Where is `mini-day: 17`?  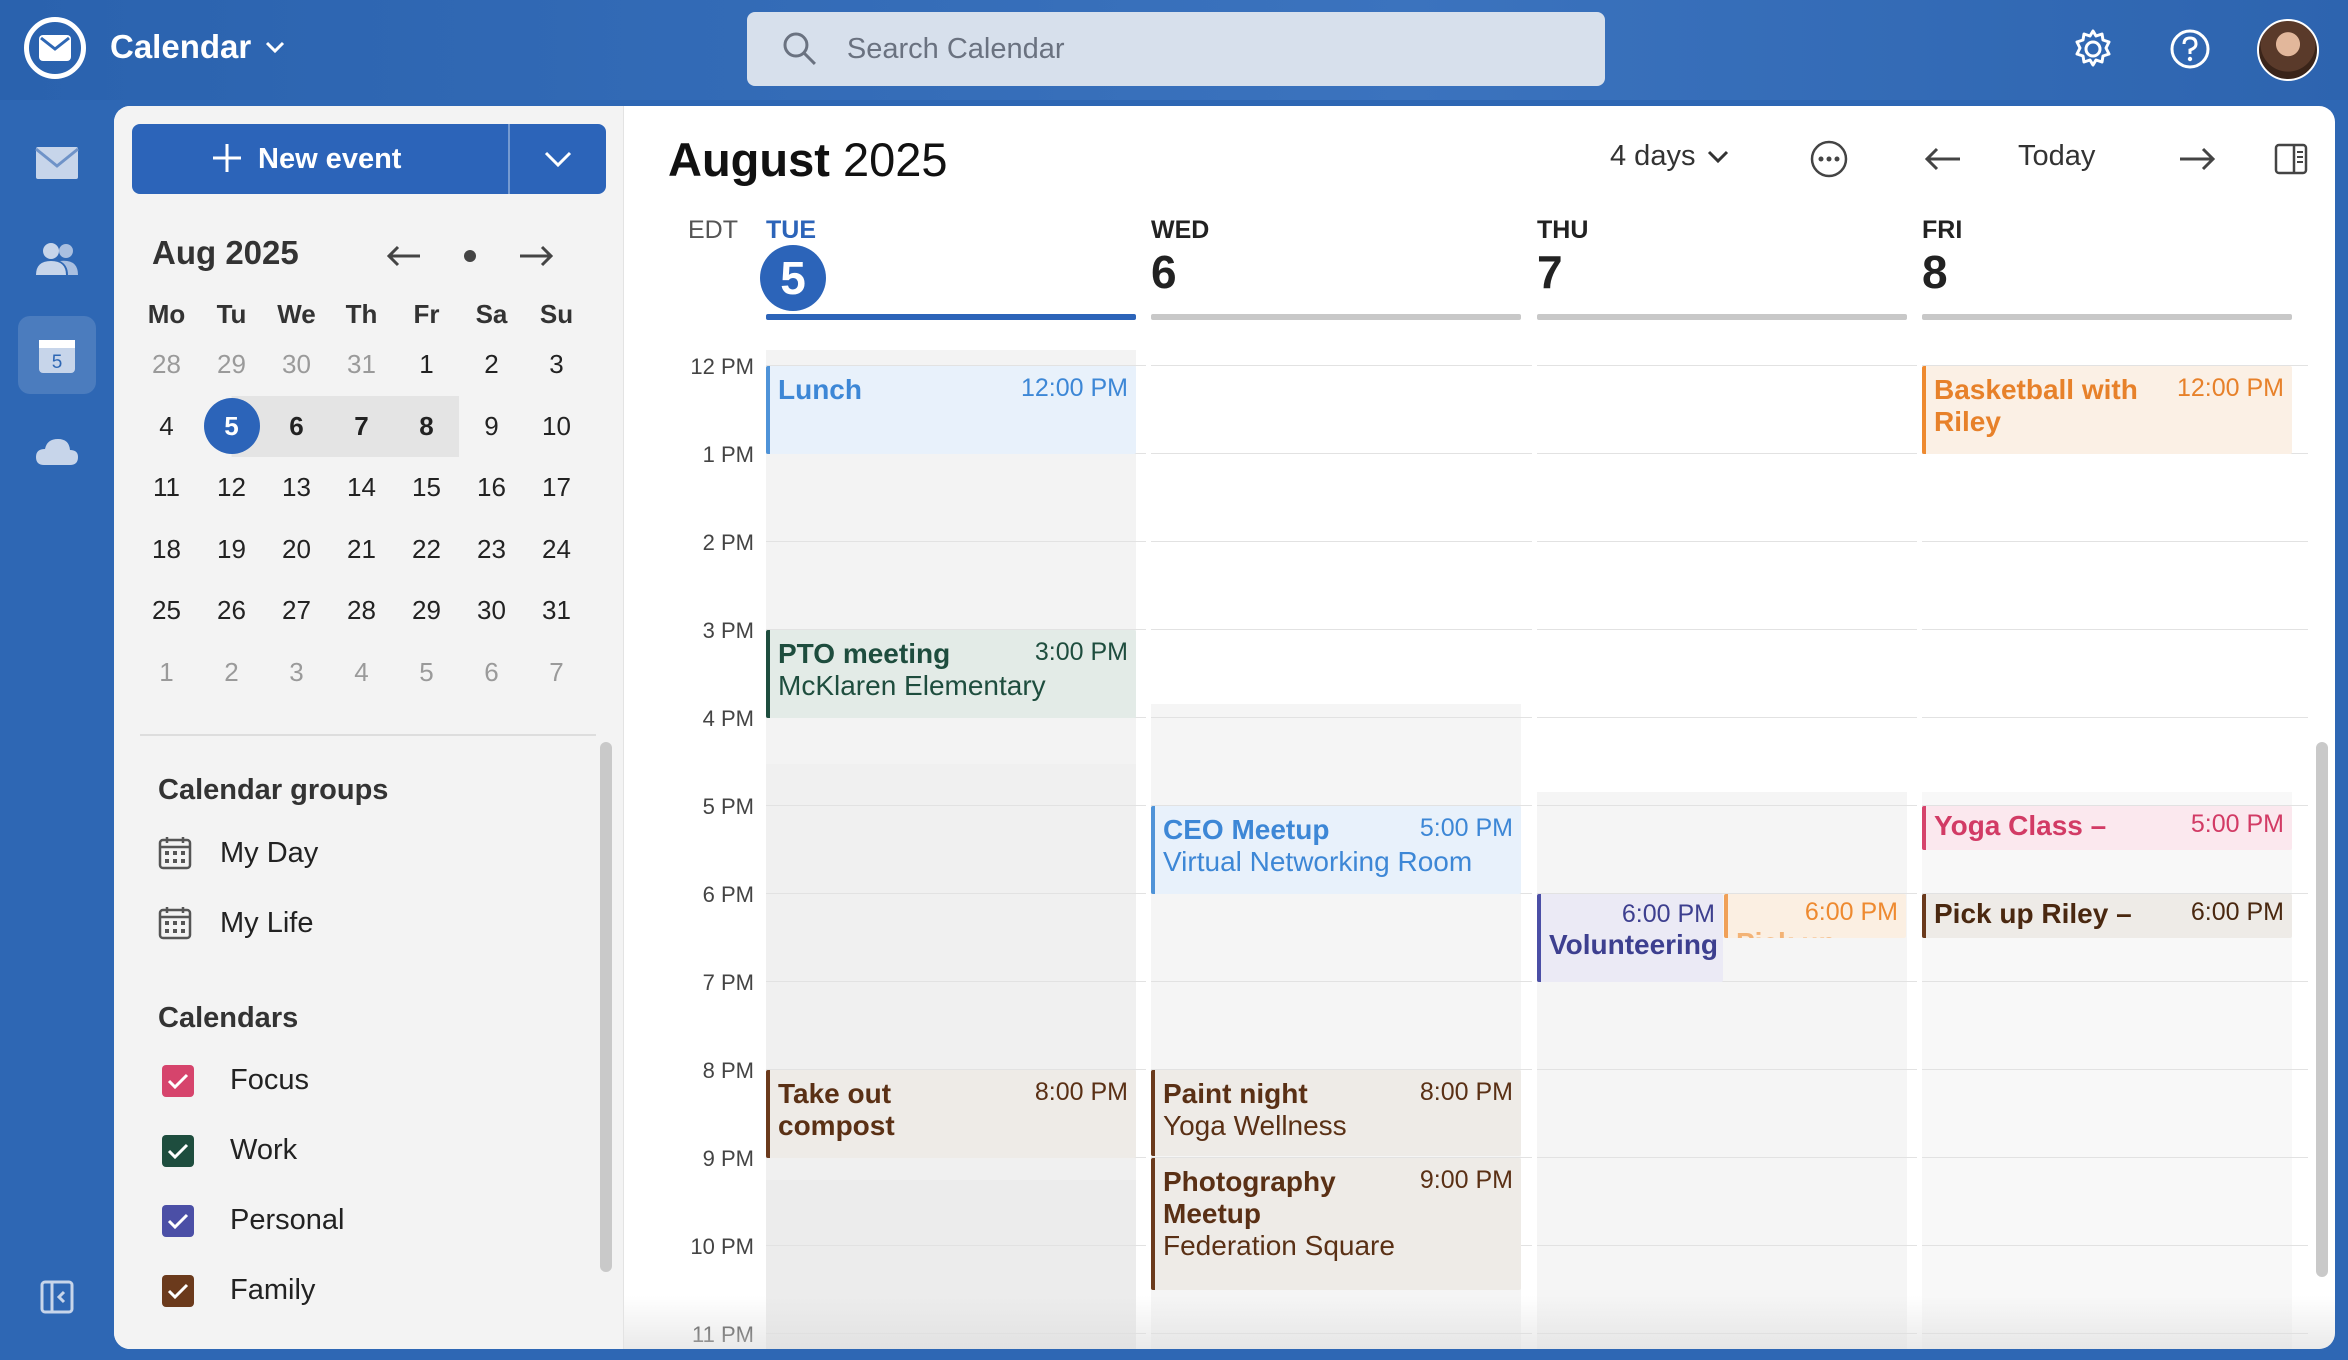 mini-day: 17 is located at coordinates (556, 487).